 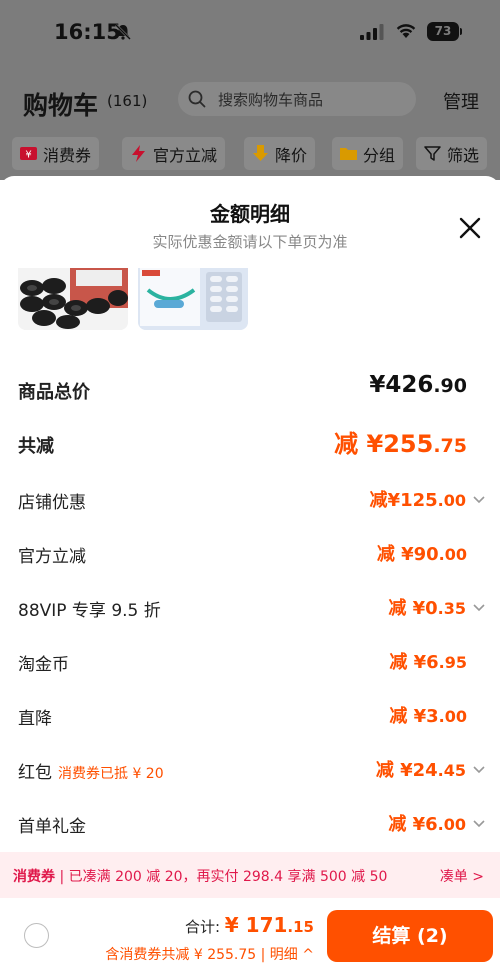 What do you see at coordinates (87, 32) in the screenshot?
I see `status-time: 16:15` at bounding box center [87, 32].